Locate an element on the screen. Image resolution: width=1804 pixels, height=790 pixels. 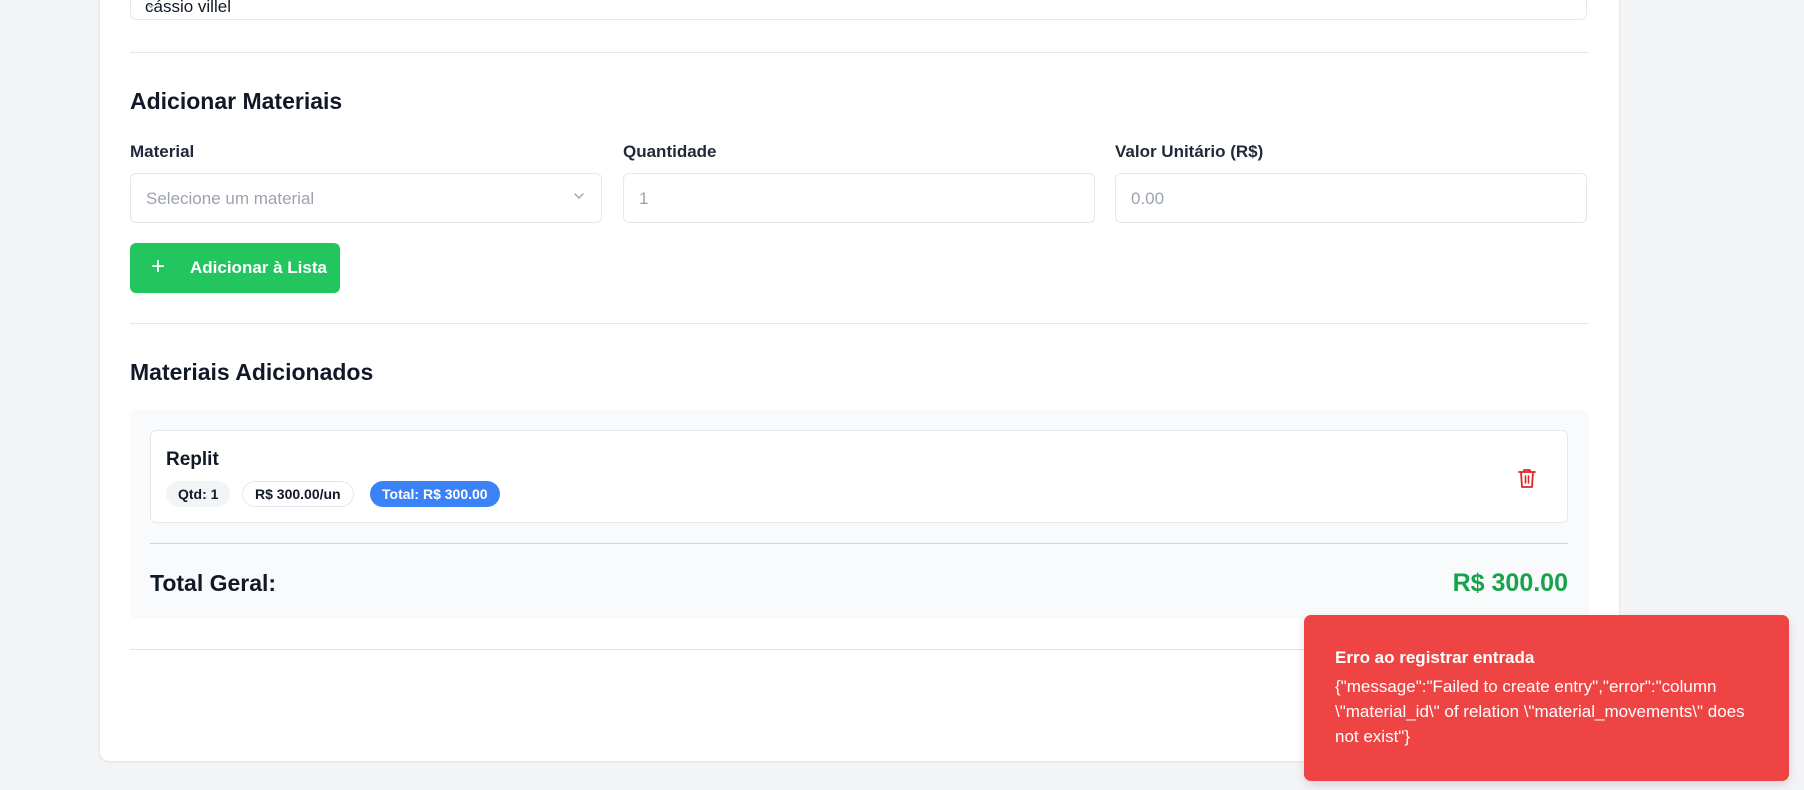
chevron-down-icon: ⌄ is located at coordinates (151, 5).